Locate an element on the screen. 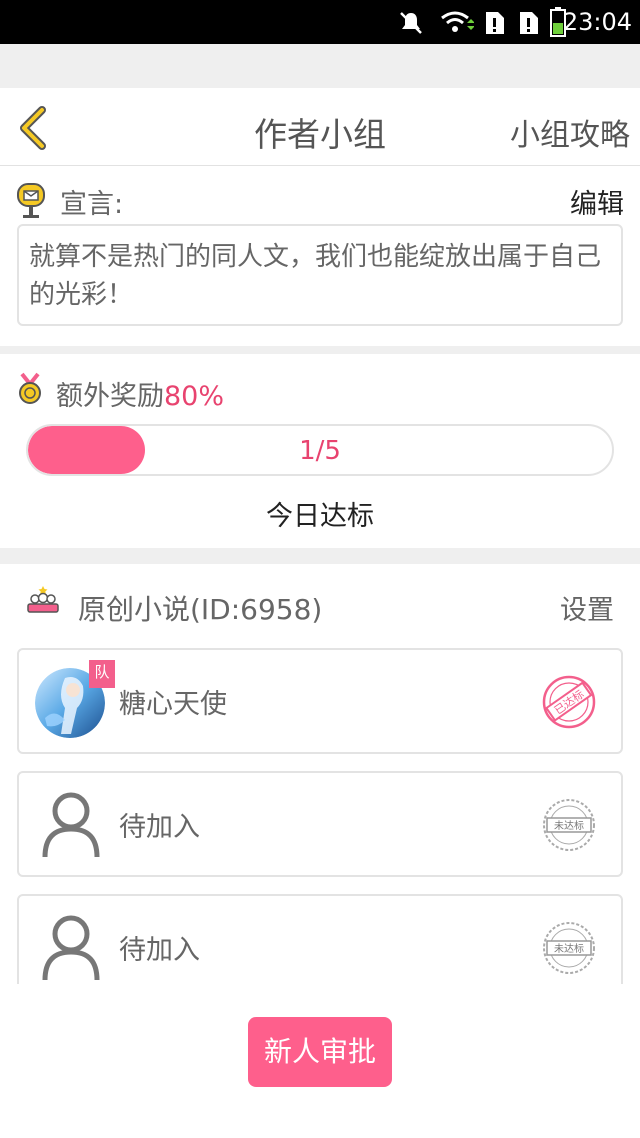  status-time: 23:04 is located at coordinates (597, 22).